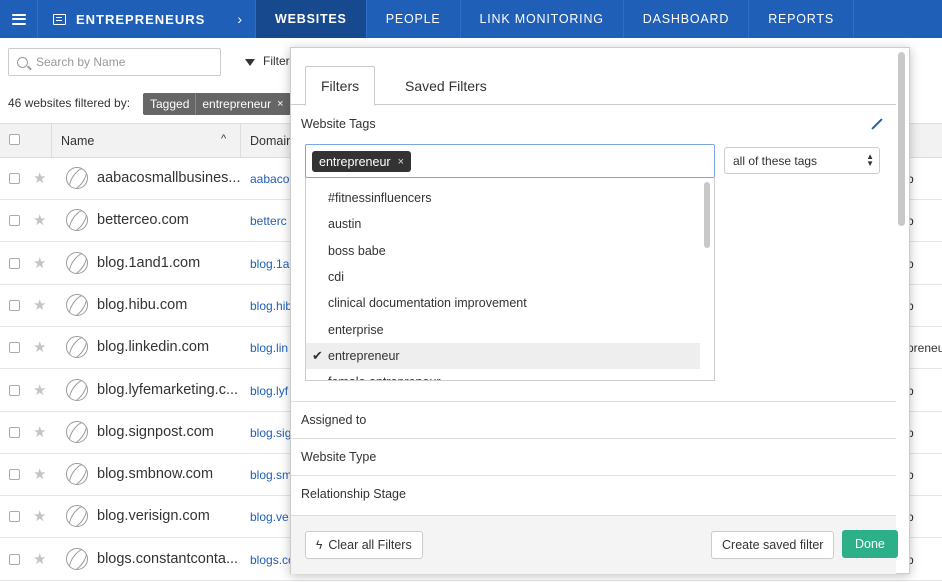 This screenshot has height=582, width=942. I want to click on section-website-type: Website Type, so click(593, 456).